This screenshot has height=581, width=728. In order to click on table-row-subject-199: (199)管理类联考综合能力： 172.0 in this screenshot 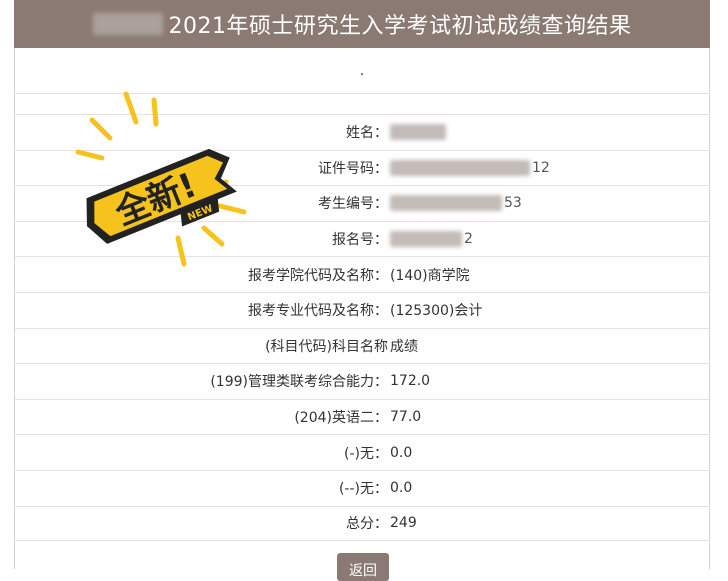, I will do `click(362, 381)`.